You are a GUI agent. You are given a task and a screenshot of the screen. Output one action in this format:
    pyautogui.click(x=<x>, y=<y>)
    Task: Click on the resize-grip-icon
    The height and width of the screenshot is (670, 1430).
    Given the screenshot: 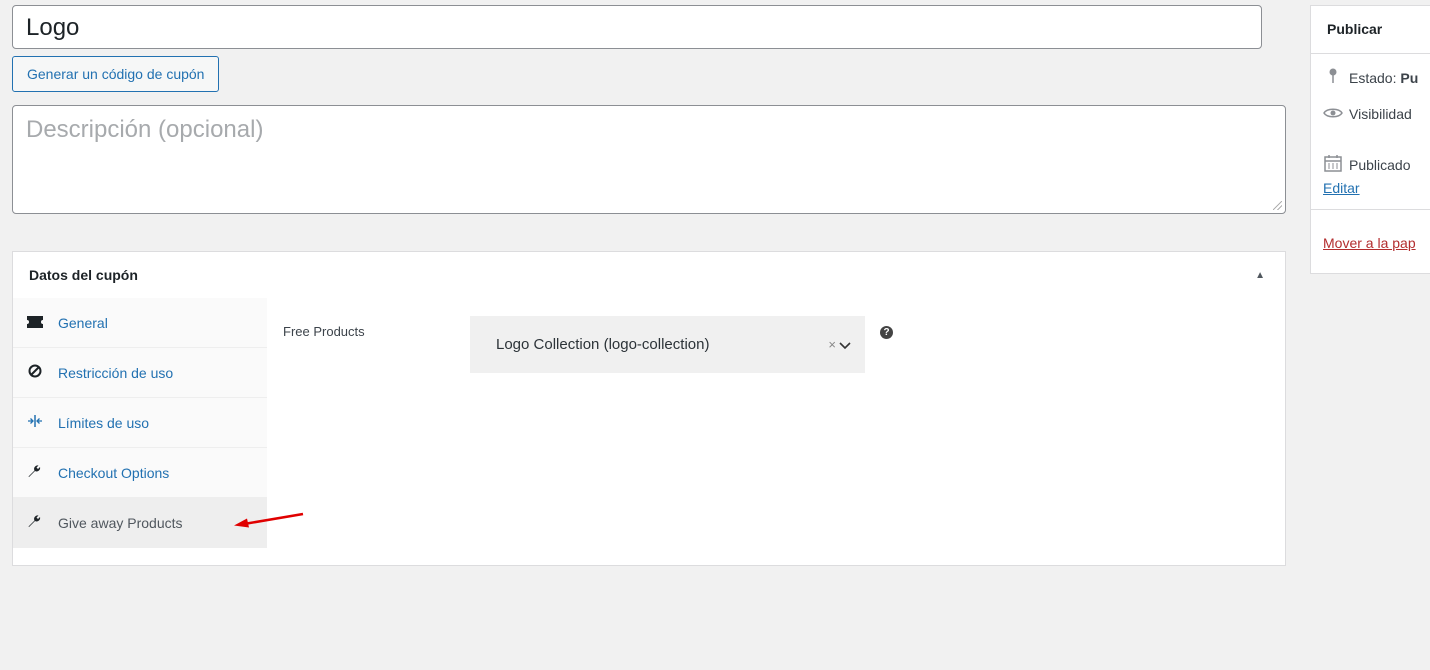 What is the action you would take?
    pyautogui.click(x=1277, y=205)
    